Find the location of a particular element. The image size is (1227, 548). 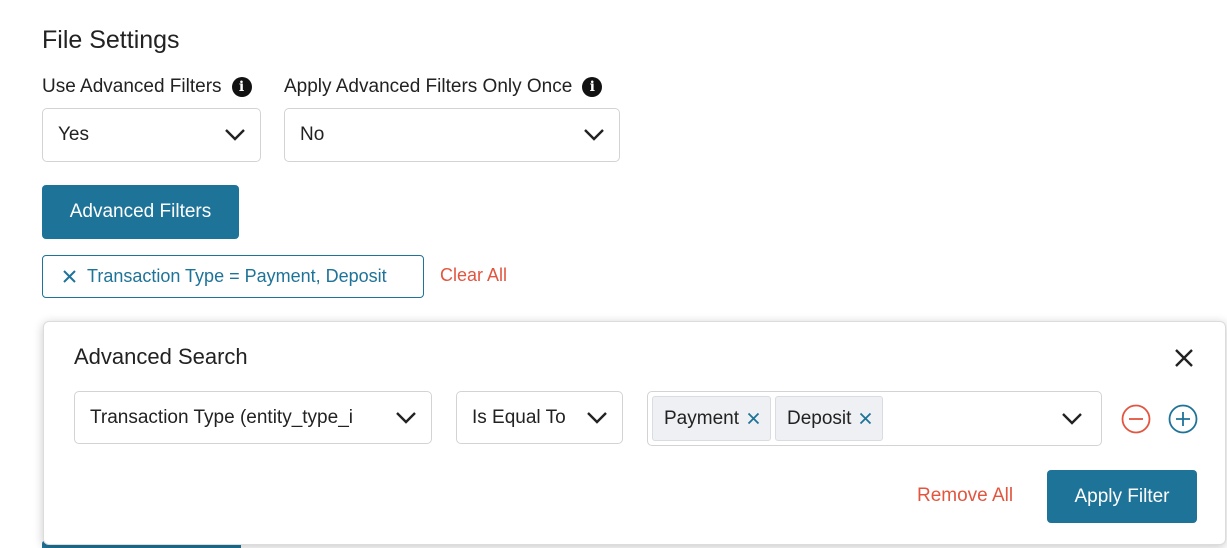

remove-row-button is located at coordinates (1136, 419).